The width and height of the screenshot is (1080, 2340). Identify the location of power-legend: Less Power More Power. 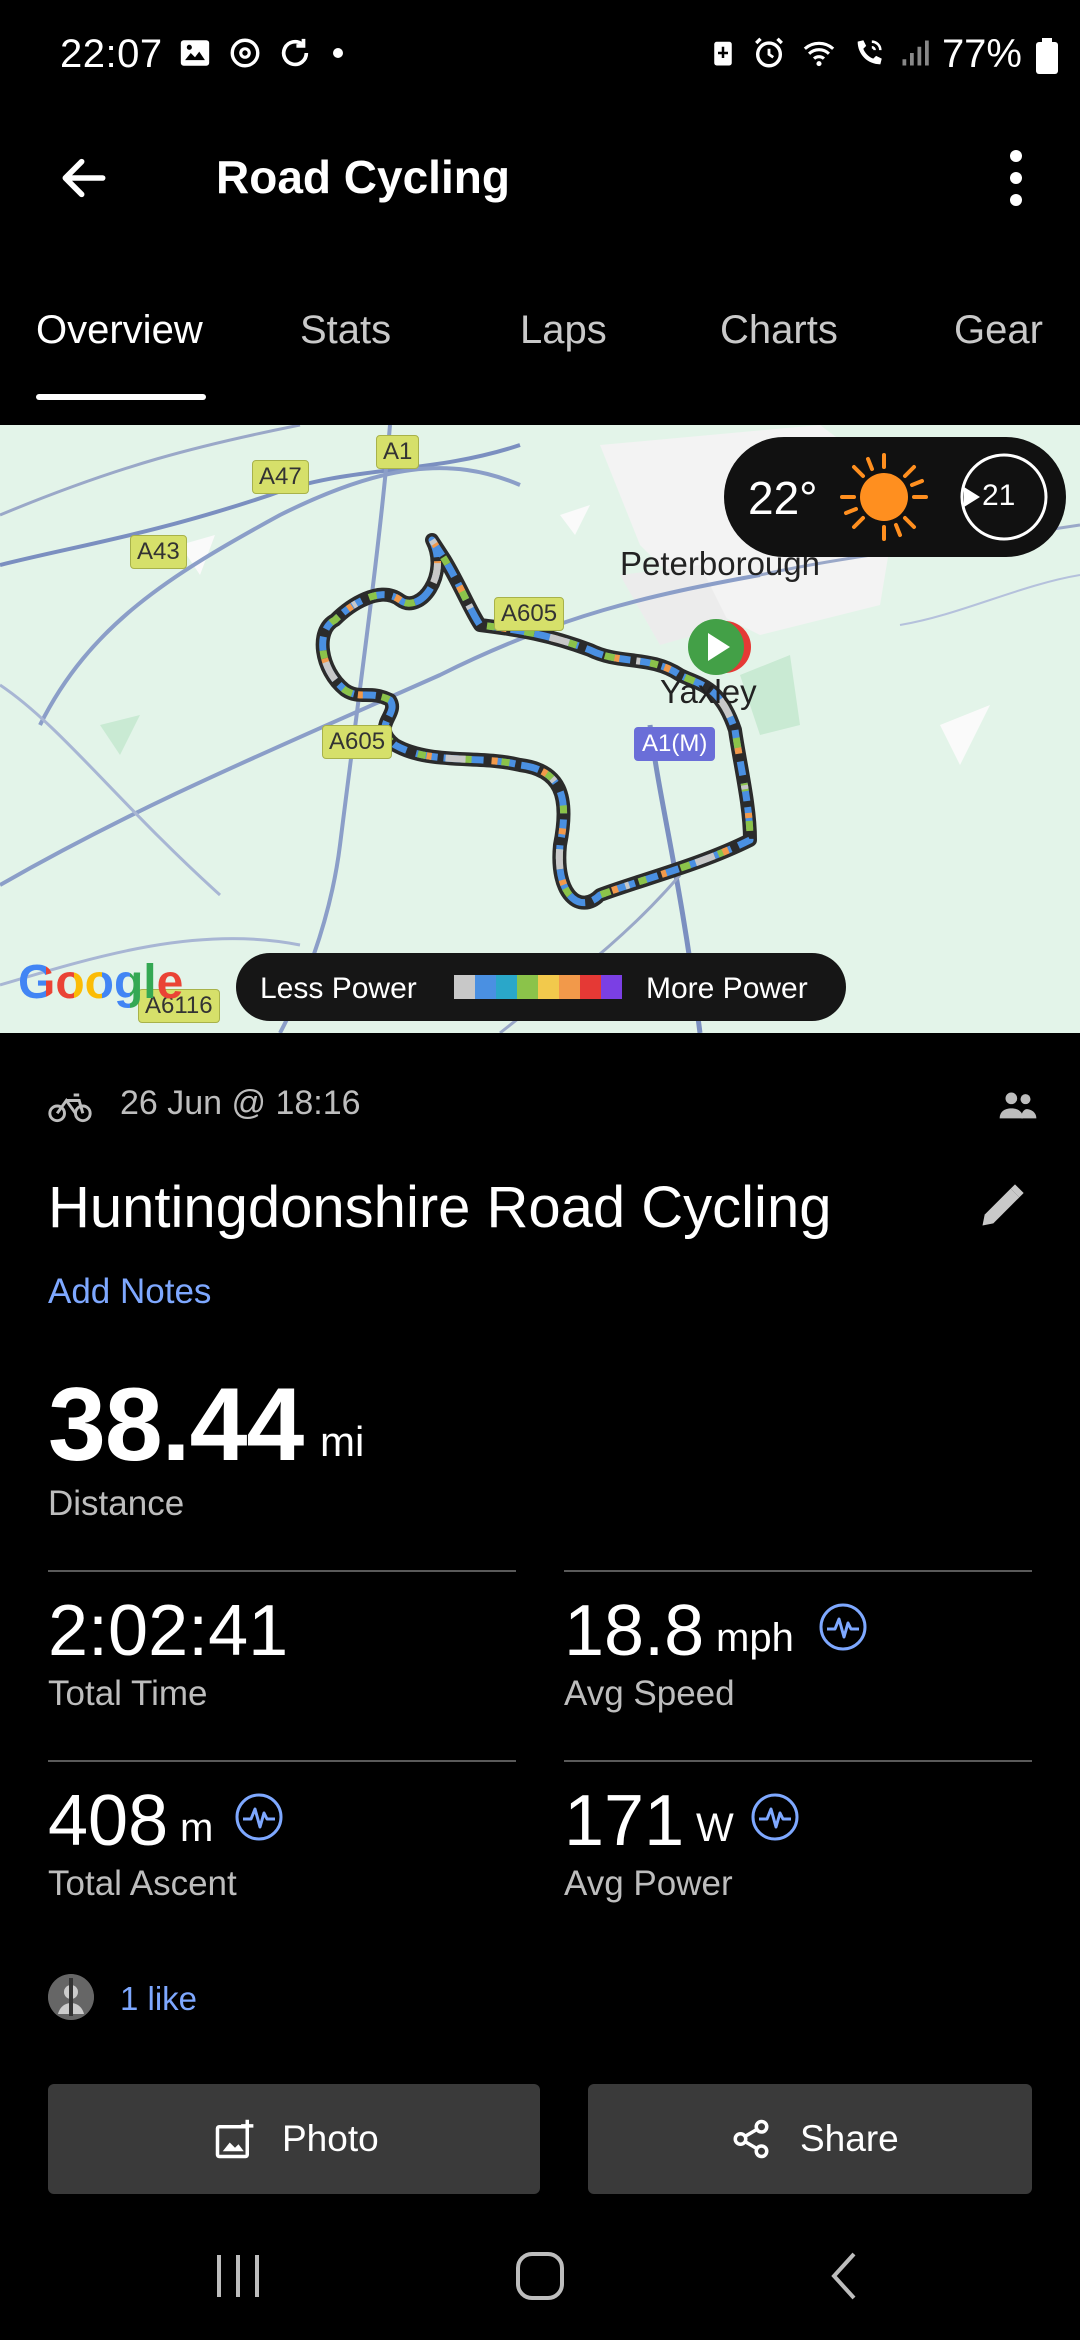
(541, 987).